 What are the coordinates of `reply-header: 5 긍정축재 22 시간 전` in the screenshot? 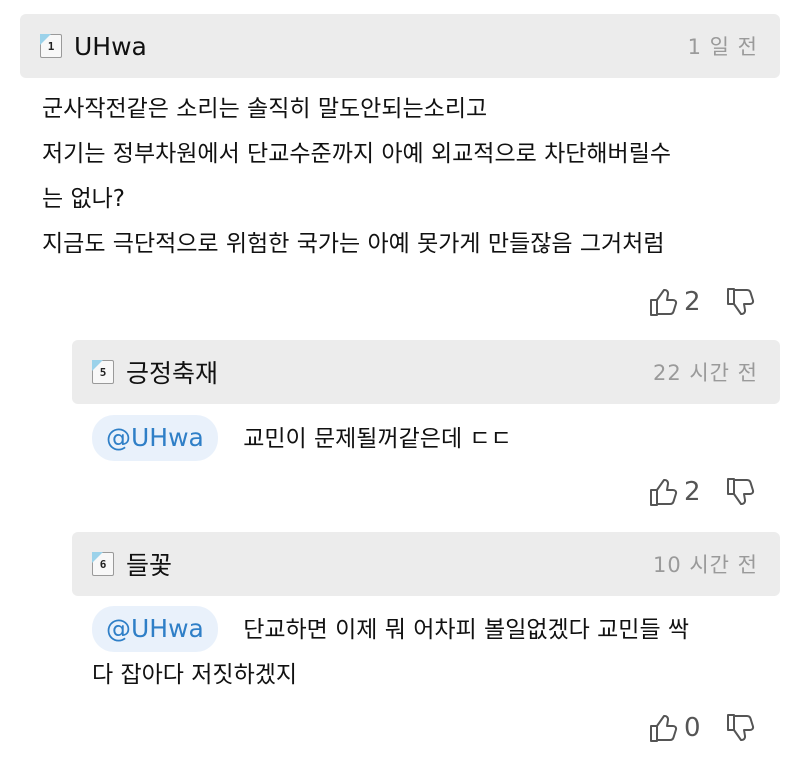 It's located at (426, 372).